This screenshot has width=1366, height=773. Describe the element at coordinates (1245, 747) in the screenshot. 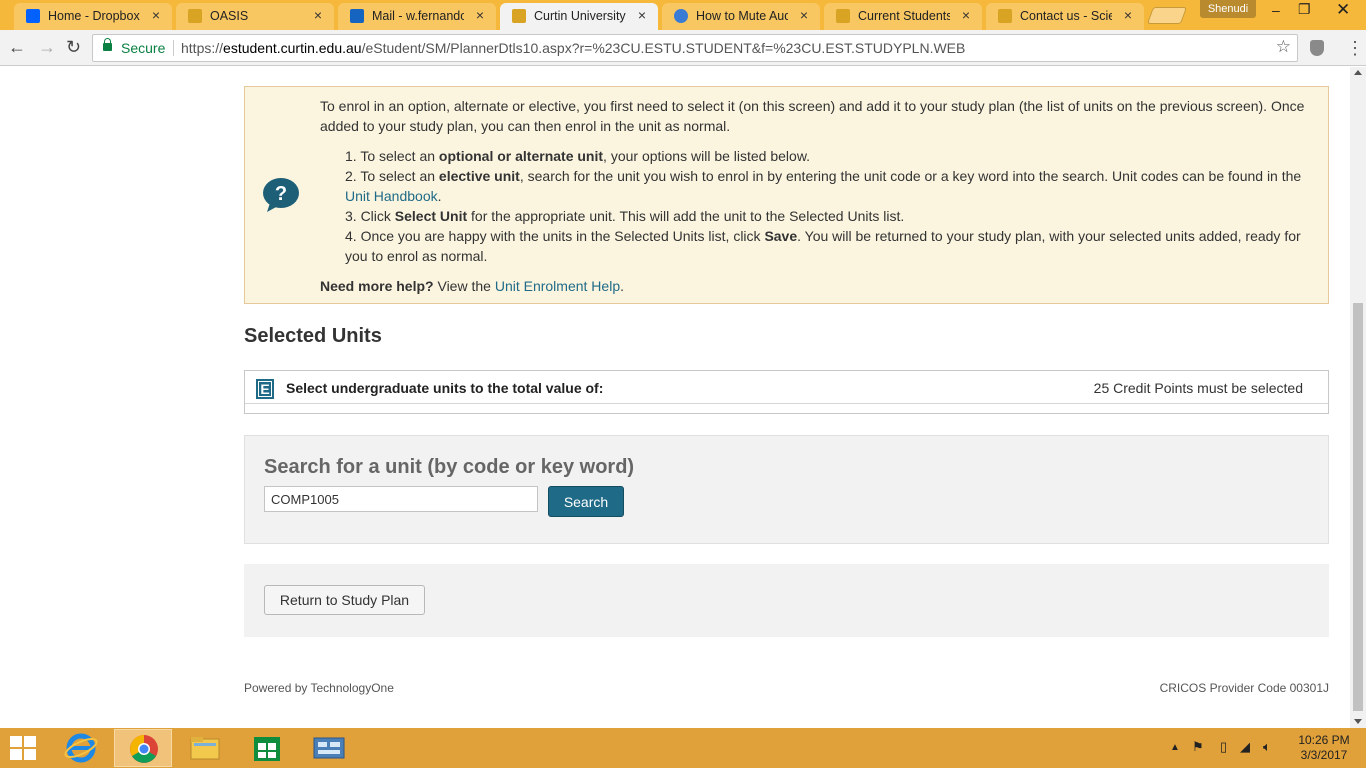

I see `network-signal-icon: ◢` at that location.